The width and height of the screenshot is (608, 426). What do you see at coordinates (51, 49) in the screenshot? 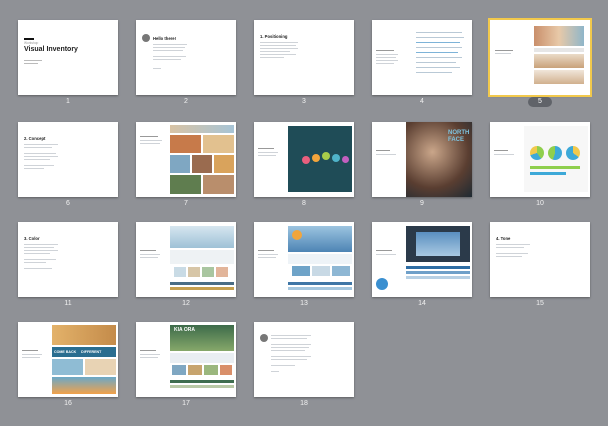
I see `slide-title: Visual Inventory` at bounding box center [51, 49].